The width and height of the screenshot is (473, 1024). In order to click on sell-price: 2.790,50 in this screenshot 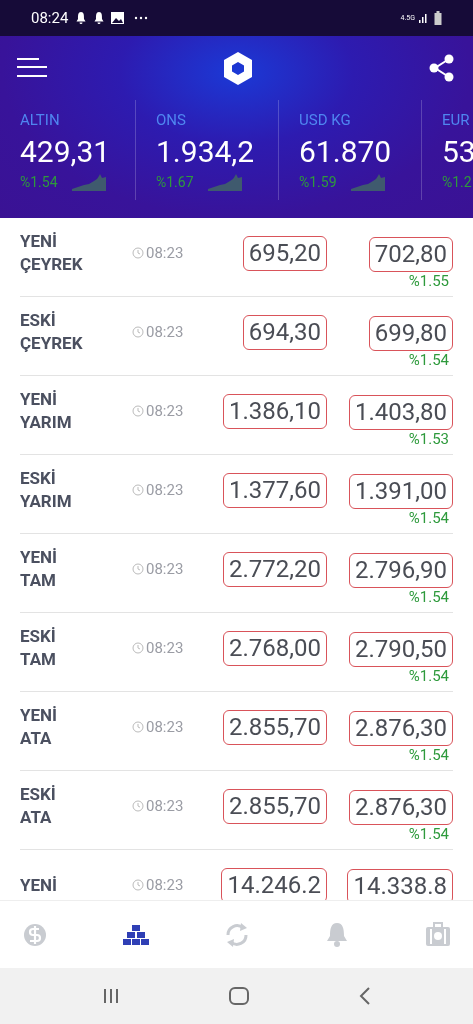, I will do `click(401, 649)`.